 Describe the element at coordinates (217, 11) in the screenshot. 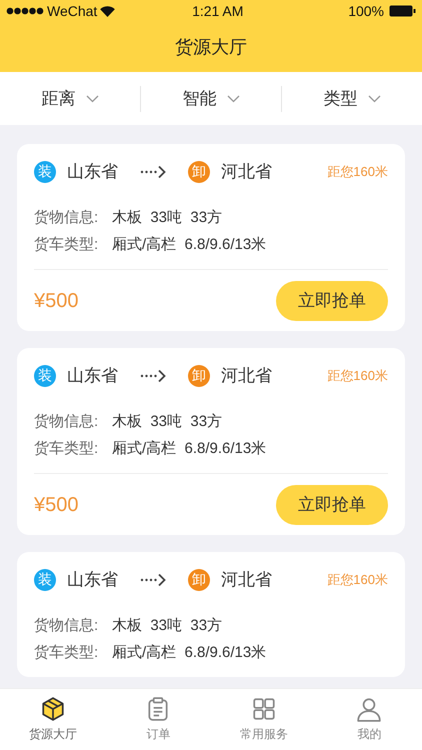

I see `clock: 1:21 AM` at that location.